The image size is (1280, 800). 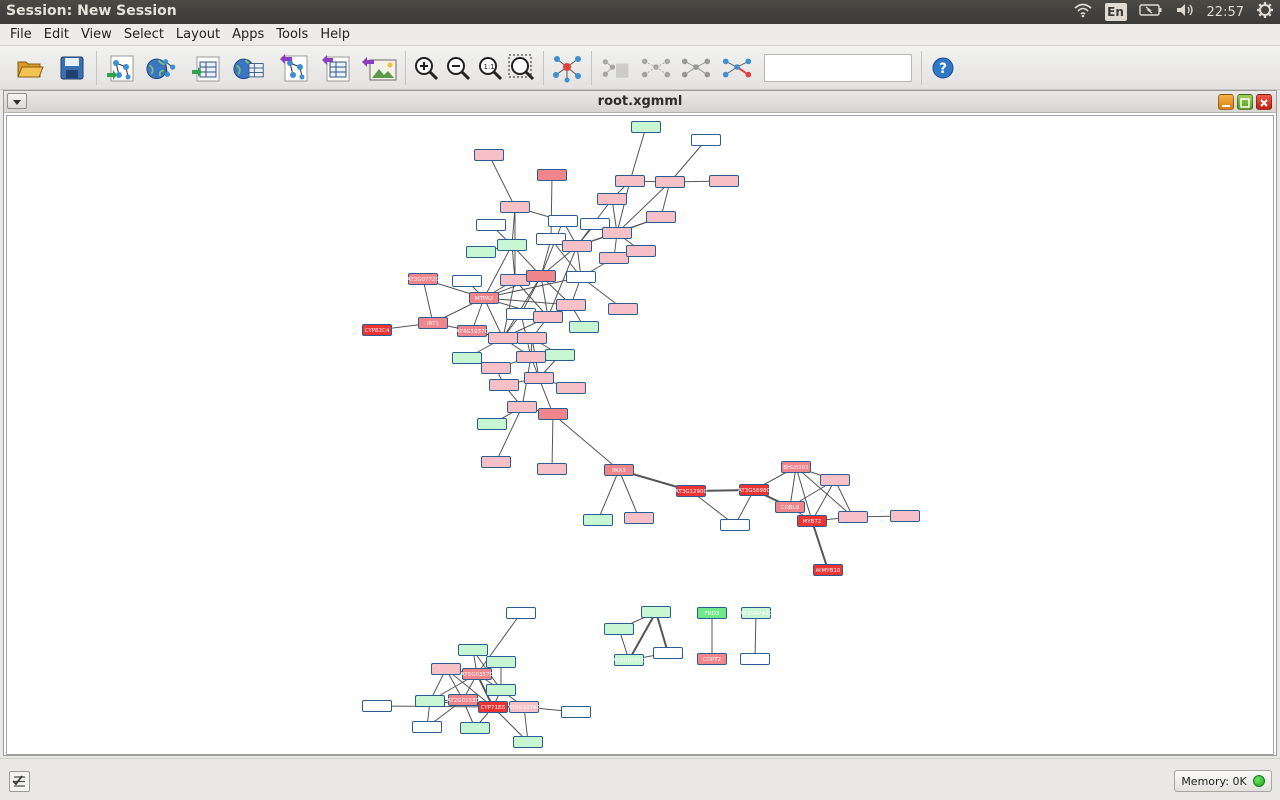 What do you see at coordinates (656, 68) in the screenshot?
I see `new-network-all-edges-icon` at bounding box center [656, 68].